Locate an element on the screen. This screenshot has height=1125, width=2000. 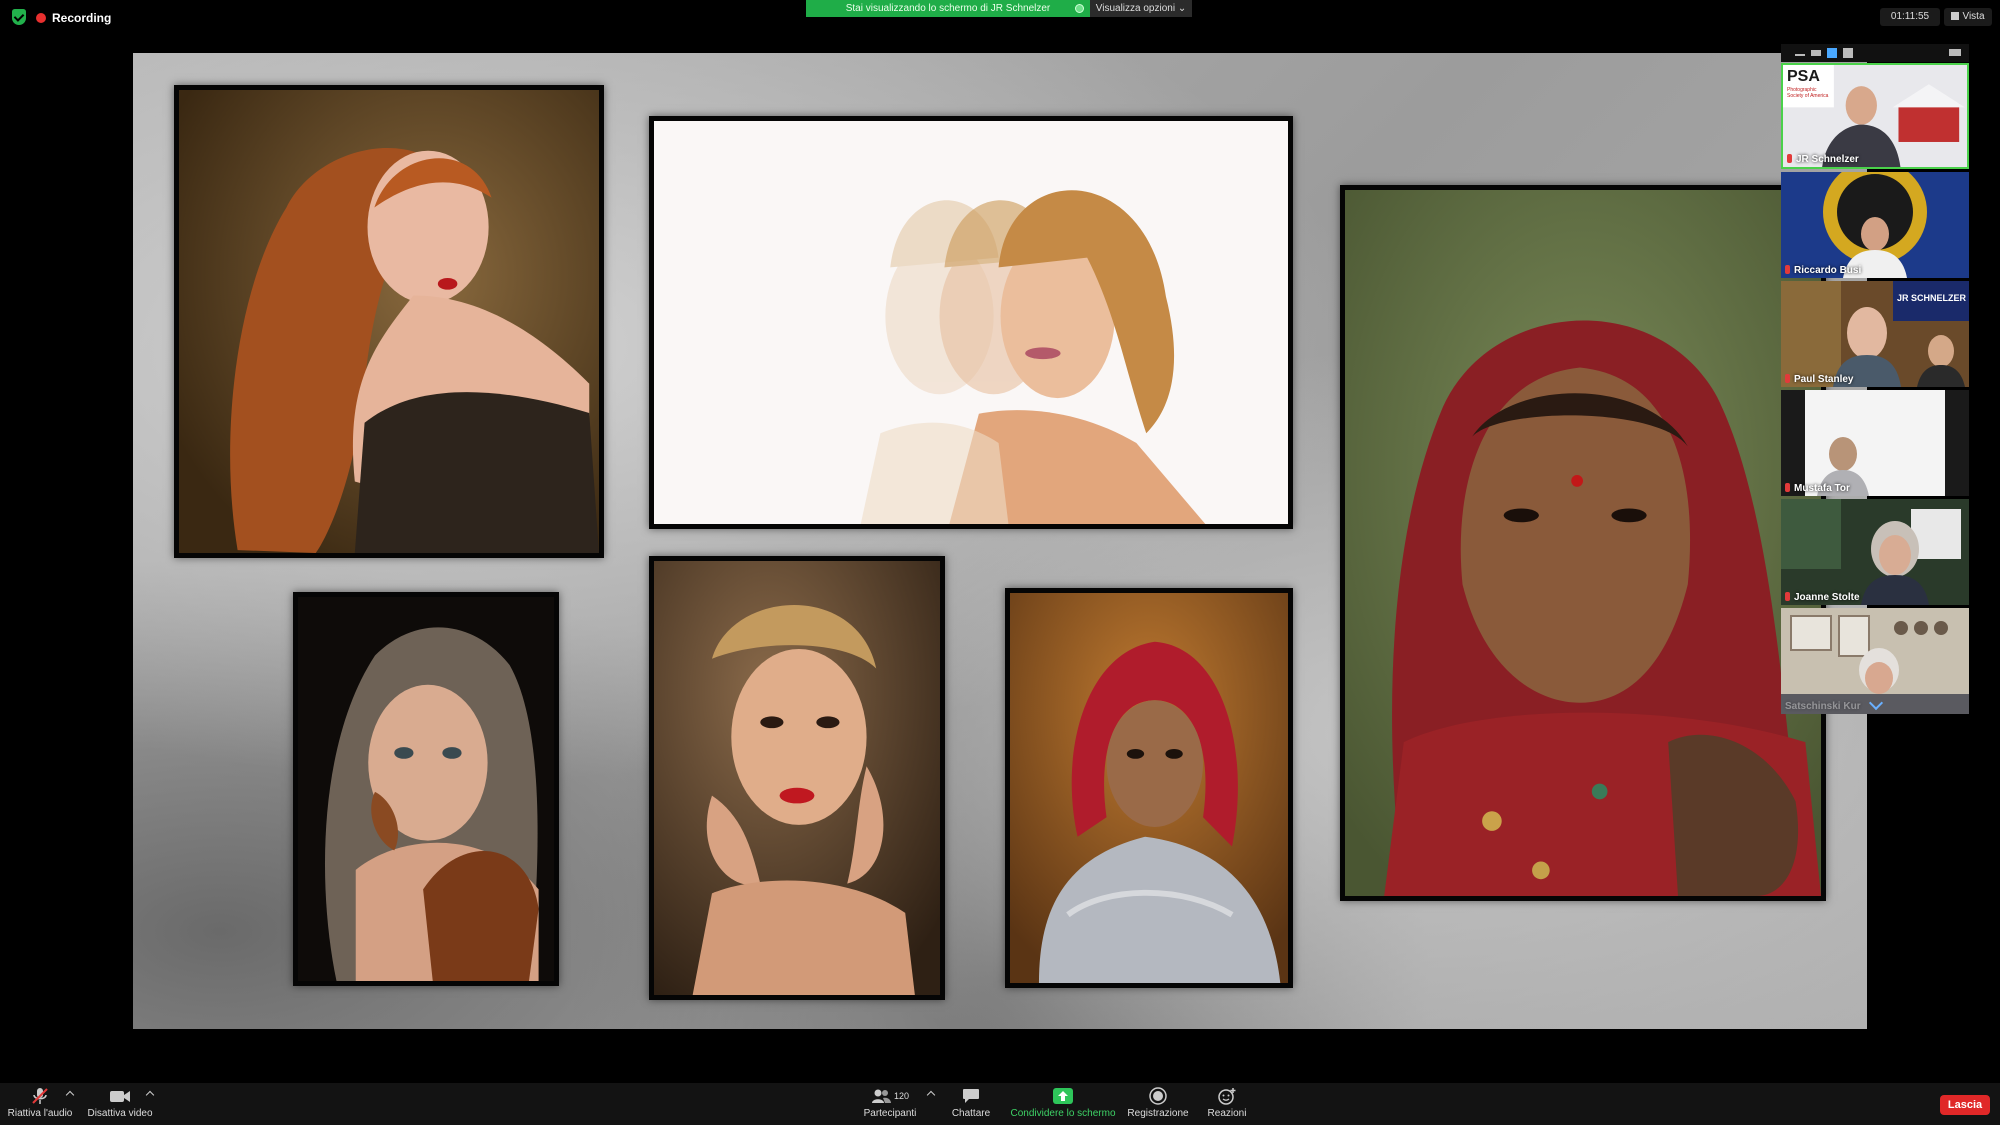
speaker-strip-view-icon is located at coordinates (1832, 53).